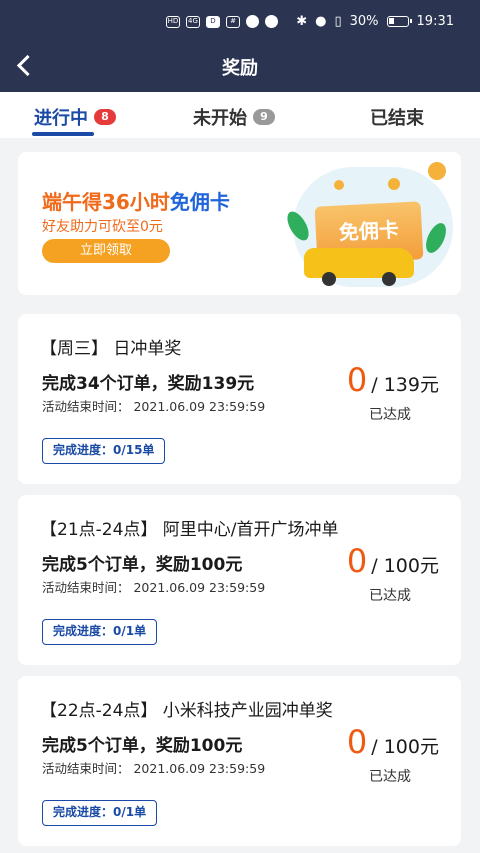  I want to click on top-bar: HD 4G D # ✱ ● ▯ 30% 19:31 奖励, so click(240, 46).